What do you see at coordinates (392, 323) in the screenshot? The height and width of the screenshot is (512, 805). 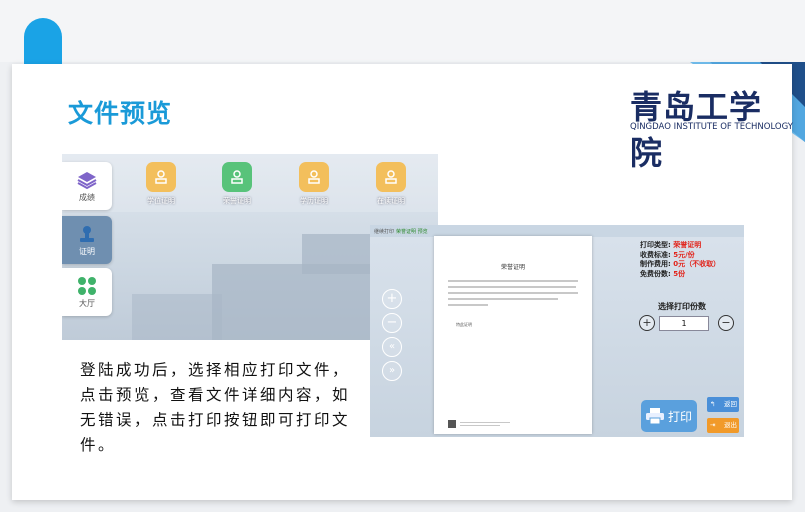 I see `zoom-out-button: −` at bounding box center [392, 323].